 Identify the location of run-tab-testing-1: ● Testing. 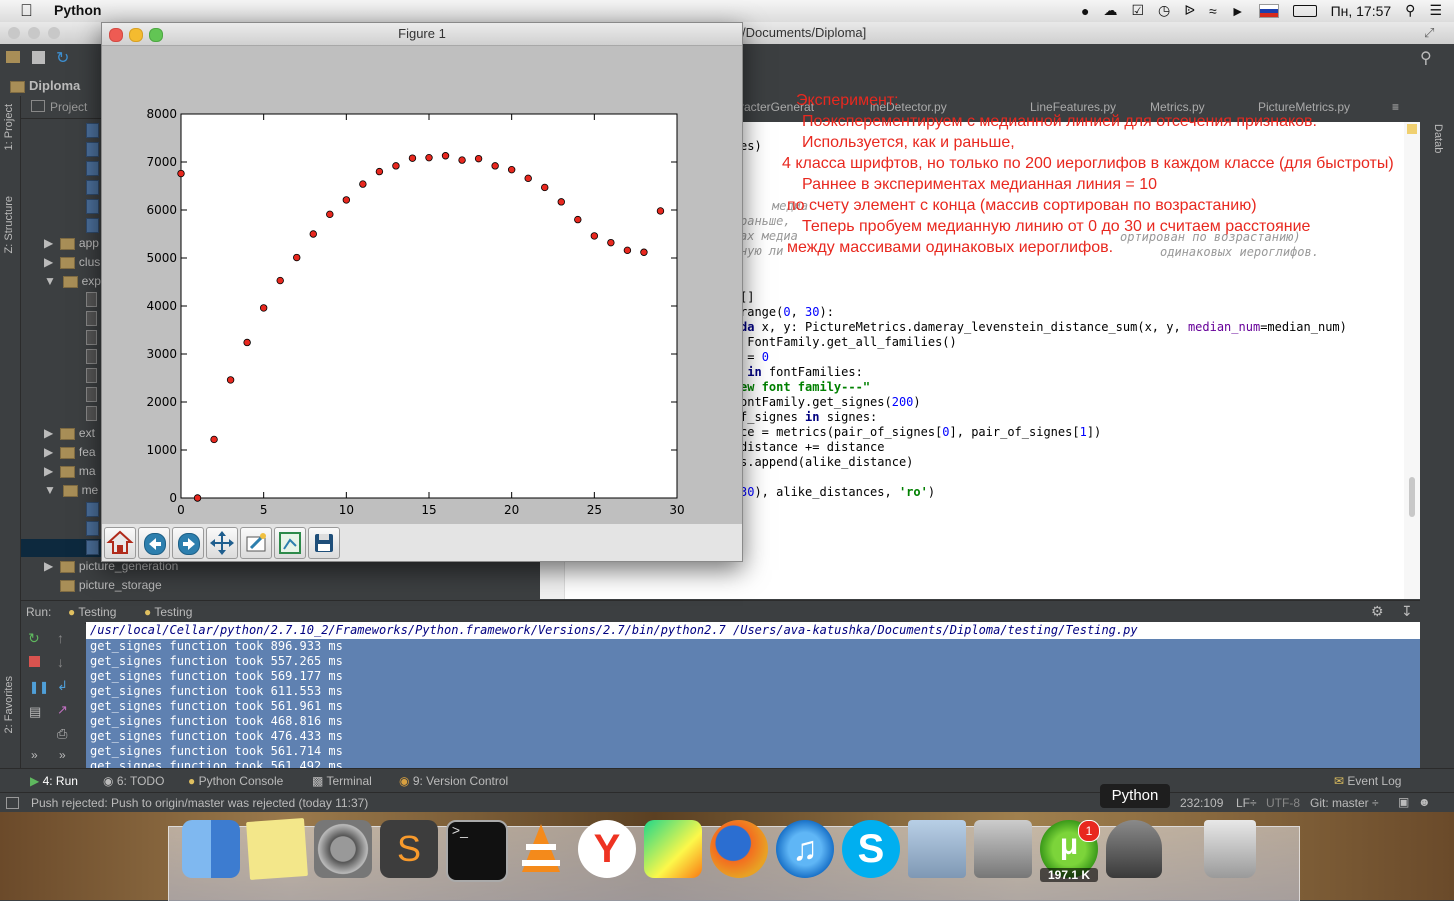
(92, 612).